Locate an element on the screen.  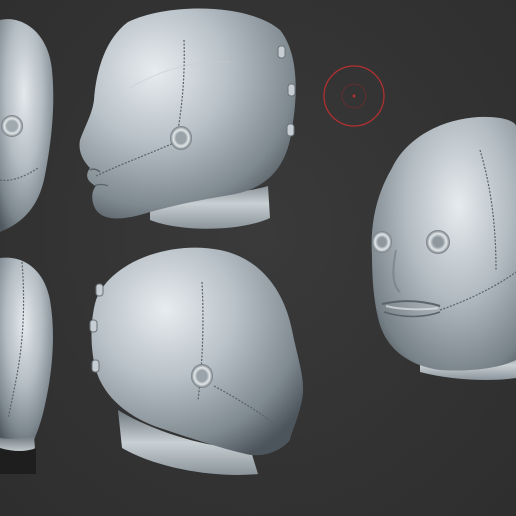
brush-circle-cursor is located at coordinates (354, 96).